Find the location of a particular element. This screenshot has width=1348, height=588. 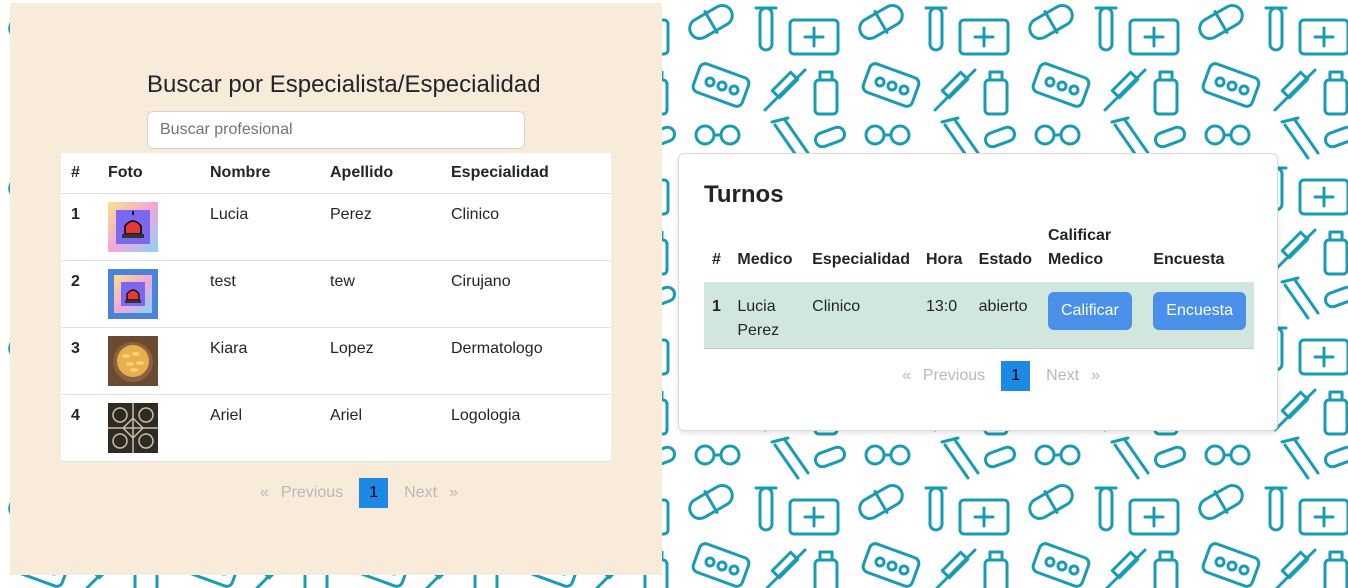

column-header-nombre: Nombre is located at coordinates (260, 173).